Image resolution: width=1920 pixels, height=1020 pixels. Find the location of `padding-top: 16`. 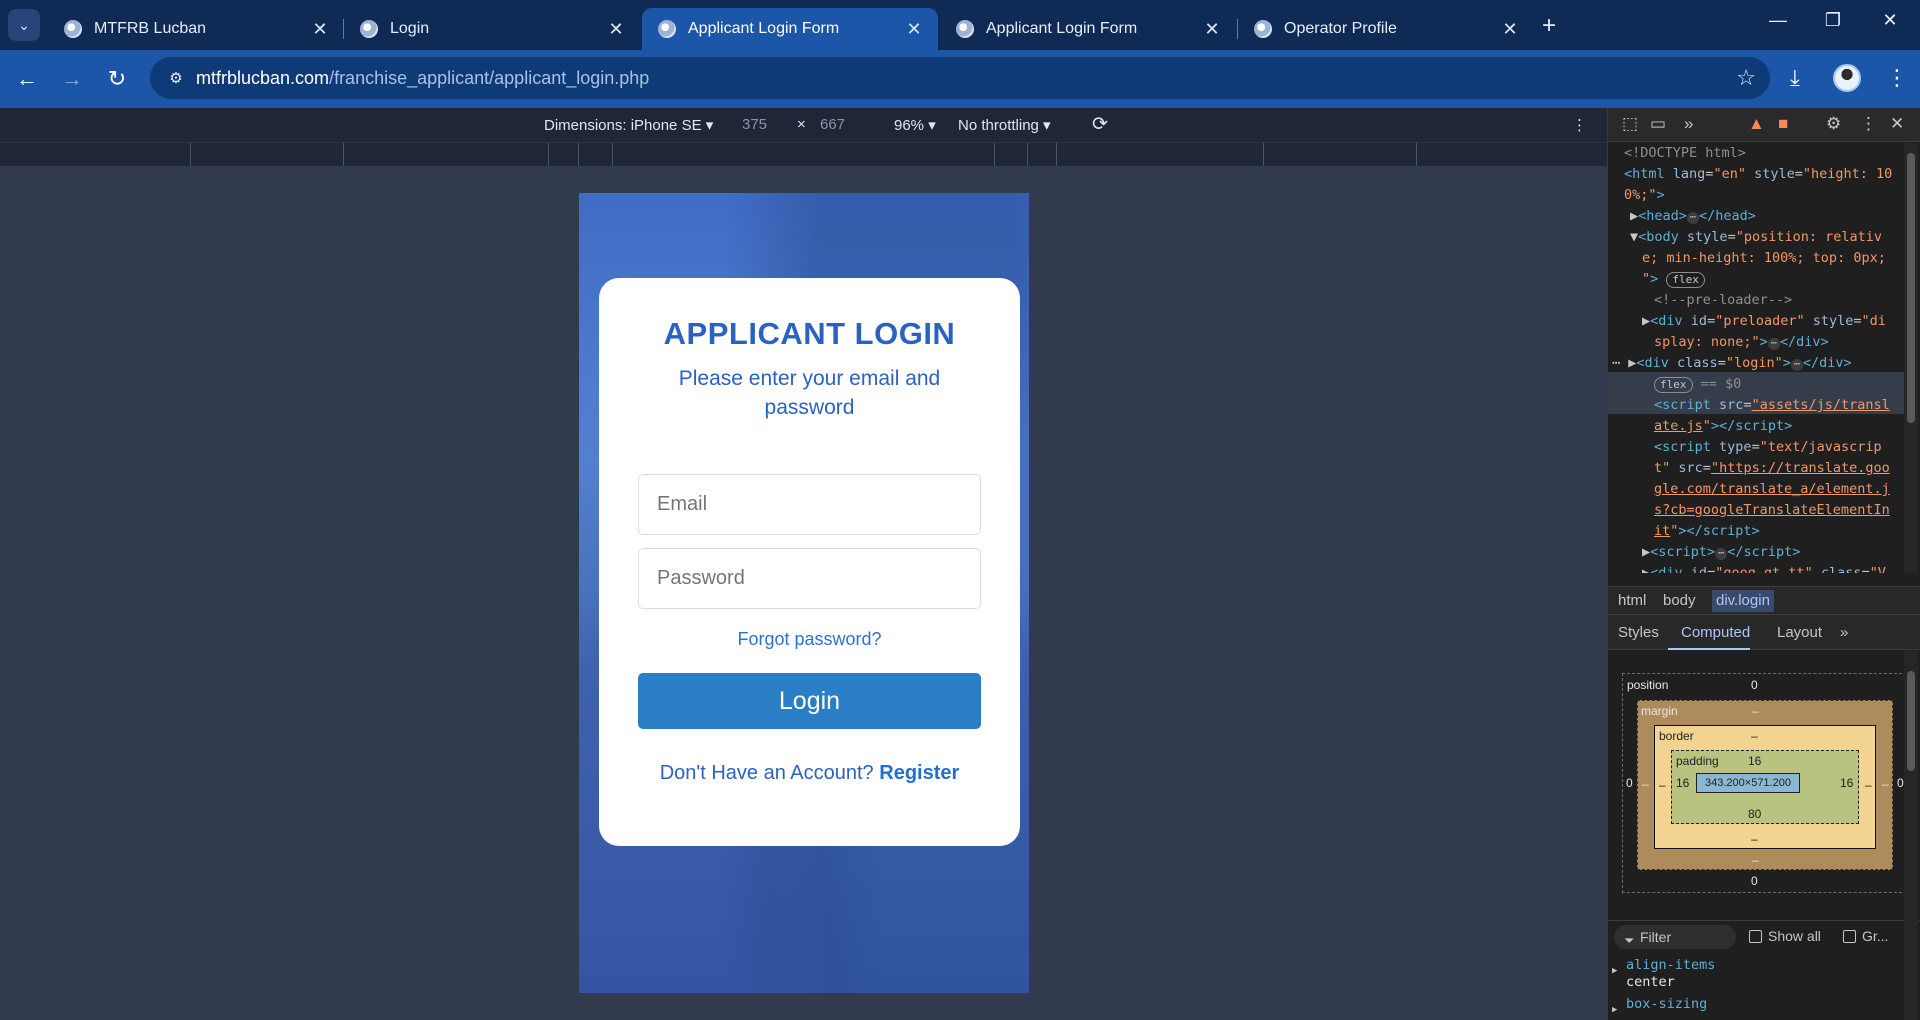

padding-top: 16 is located at coordinates (1755, 761).